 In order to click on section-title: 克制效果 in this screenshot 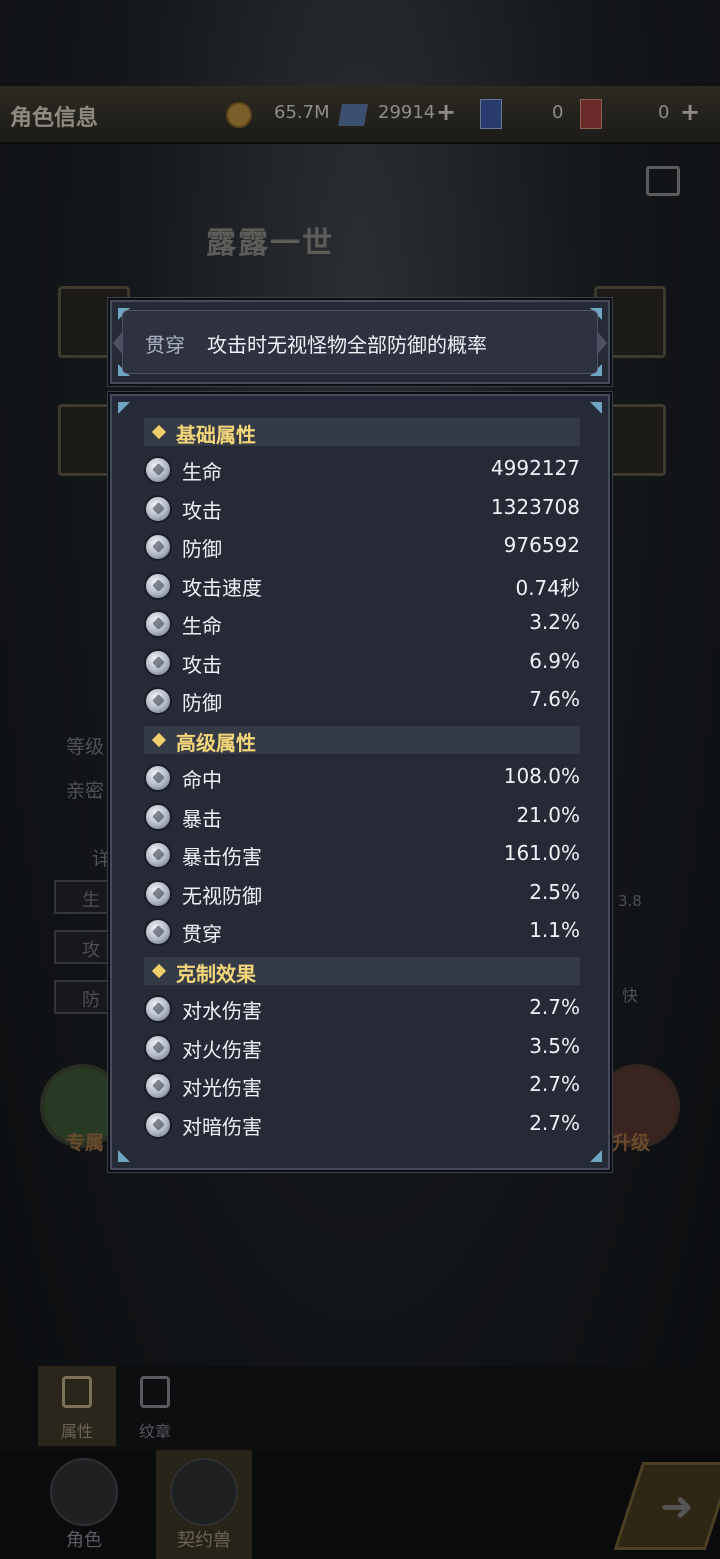, I will do `click(216, 974)`.